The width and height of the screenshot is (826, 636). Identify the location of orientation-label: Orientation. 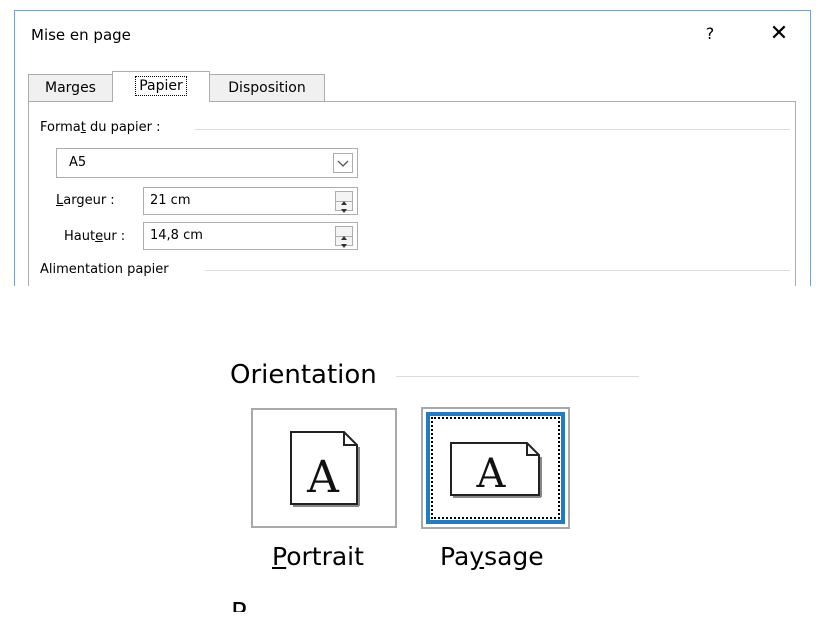
(303, 375).